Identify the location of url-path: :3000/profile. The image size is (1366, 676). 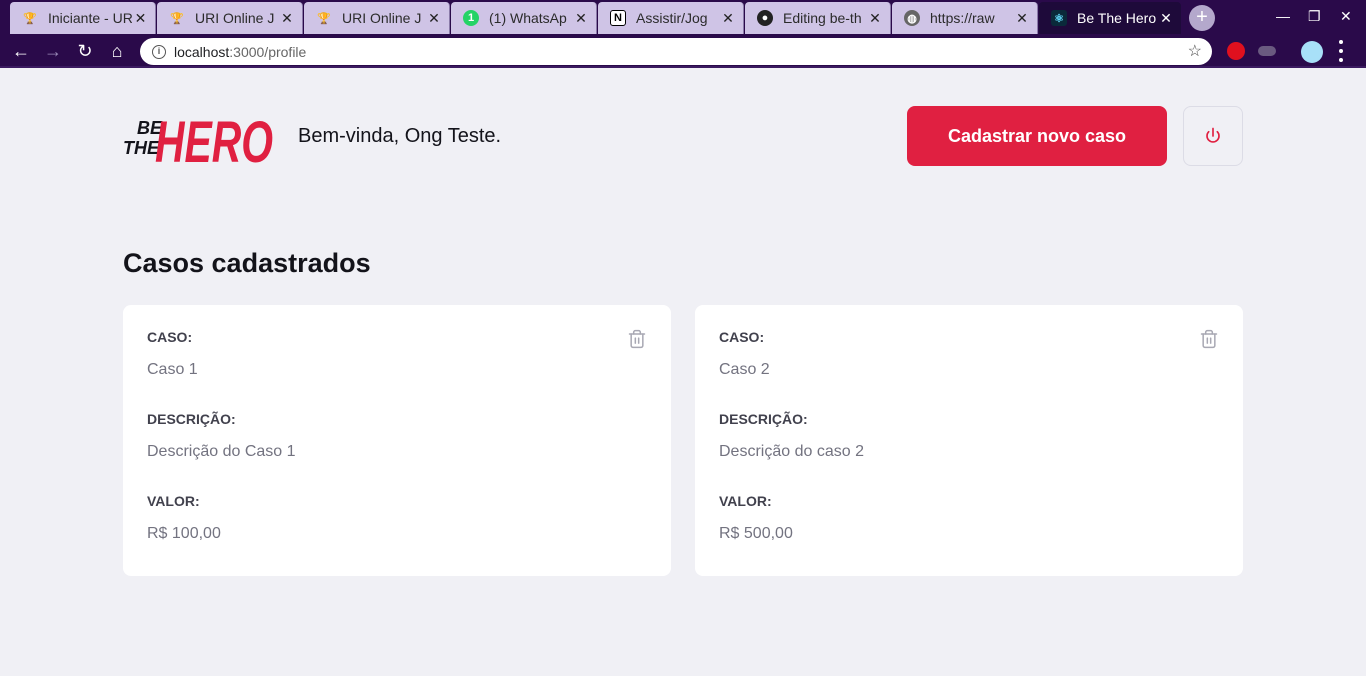
(268, 51).